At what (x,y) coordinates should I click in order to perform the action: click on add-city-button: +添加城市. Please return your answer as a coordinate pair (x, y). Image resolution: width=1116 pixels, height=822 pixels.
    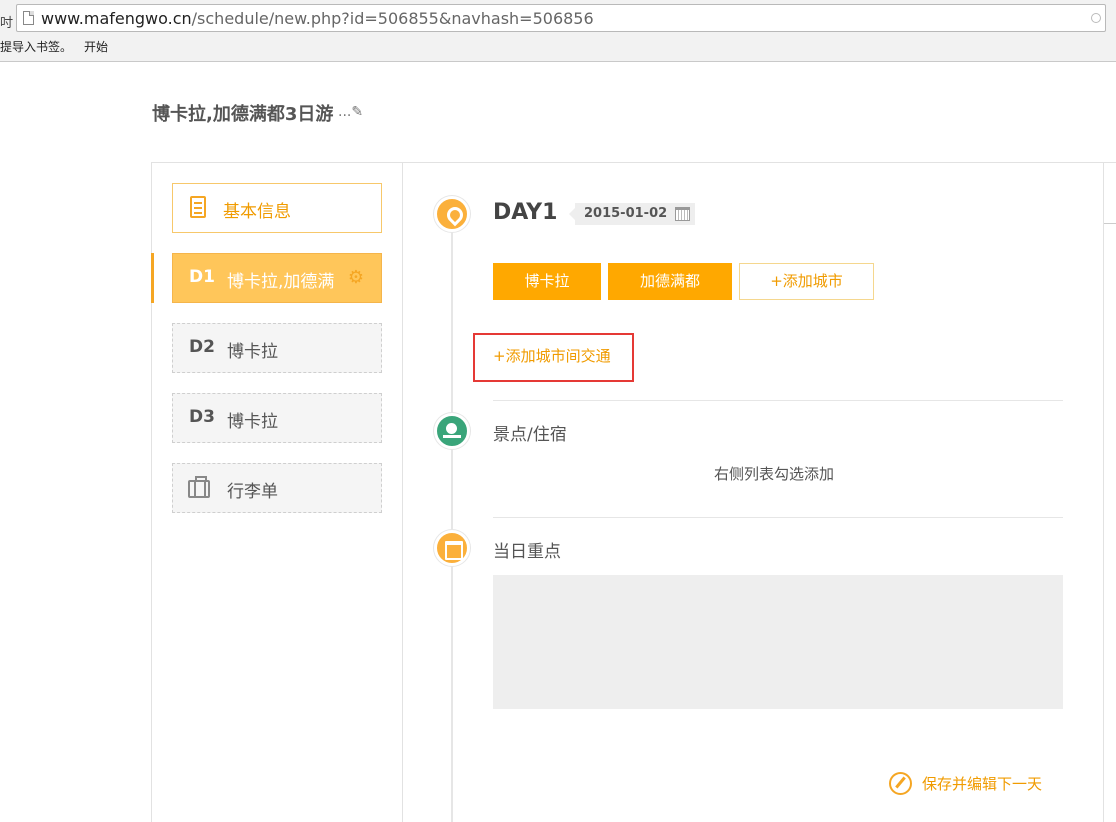
    Looking at the image, I should click on (806, 281).